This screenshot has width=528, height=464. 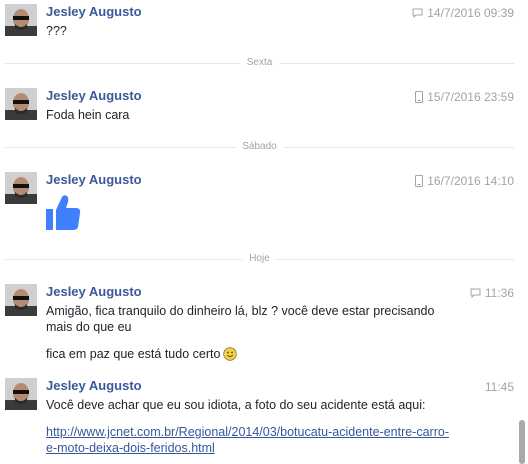 I want to click on message-text: ???, so click(x=56, y=31).